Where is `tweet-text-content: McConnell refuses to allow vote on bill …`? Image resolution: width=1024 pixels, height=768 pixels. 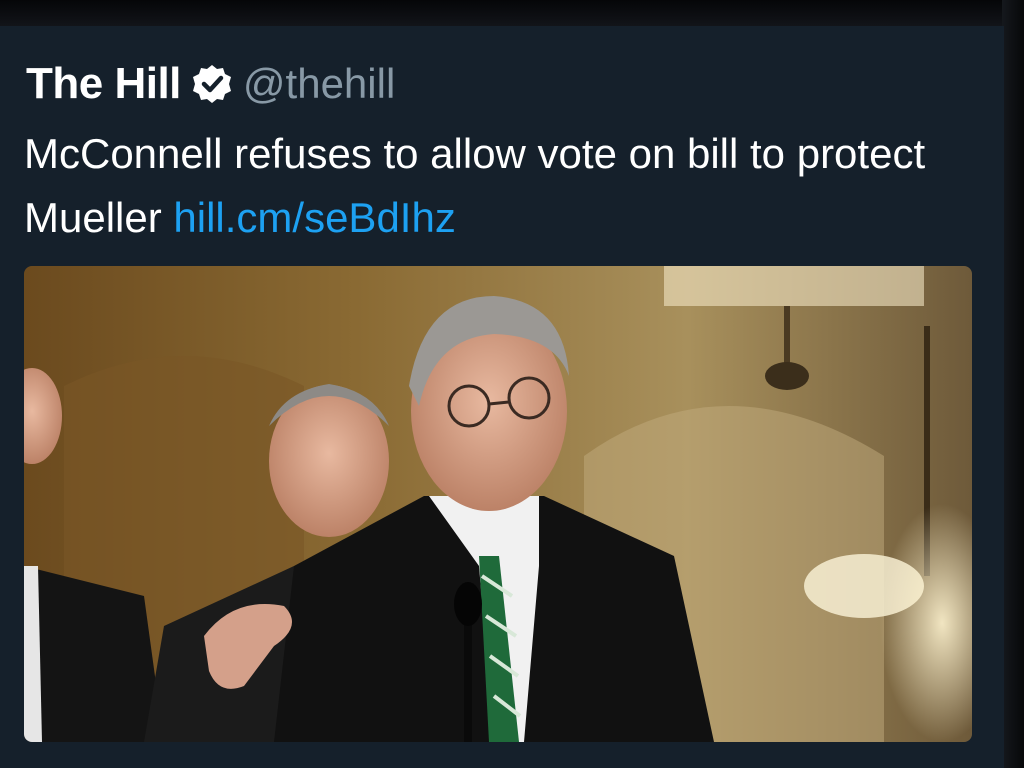 tweet-text-content: McConnell refuses to allow vote on bill … is located at coordinates (475, 185).